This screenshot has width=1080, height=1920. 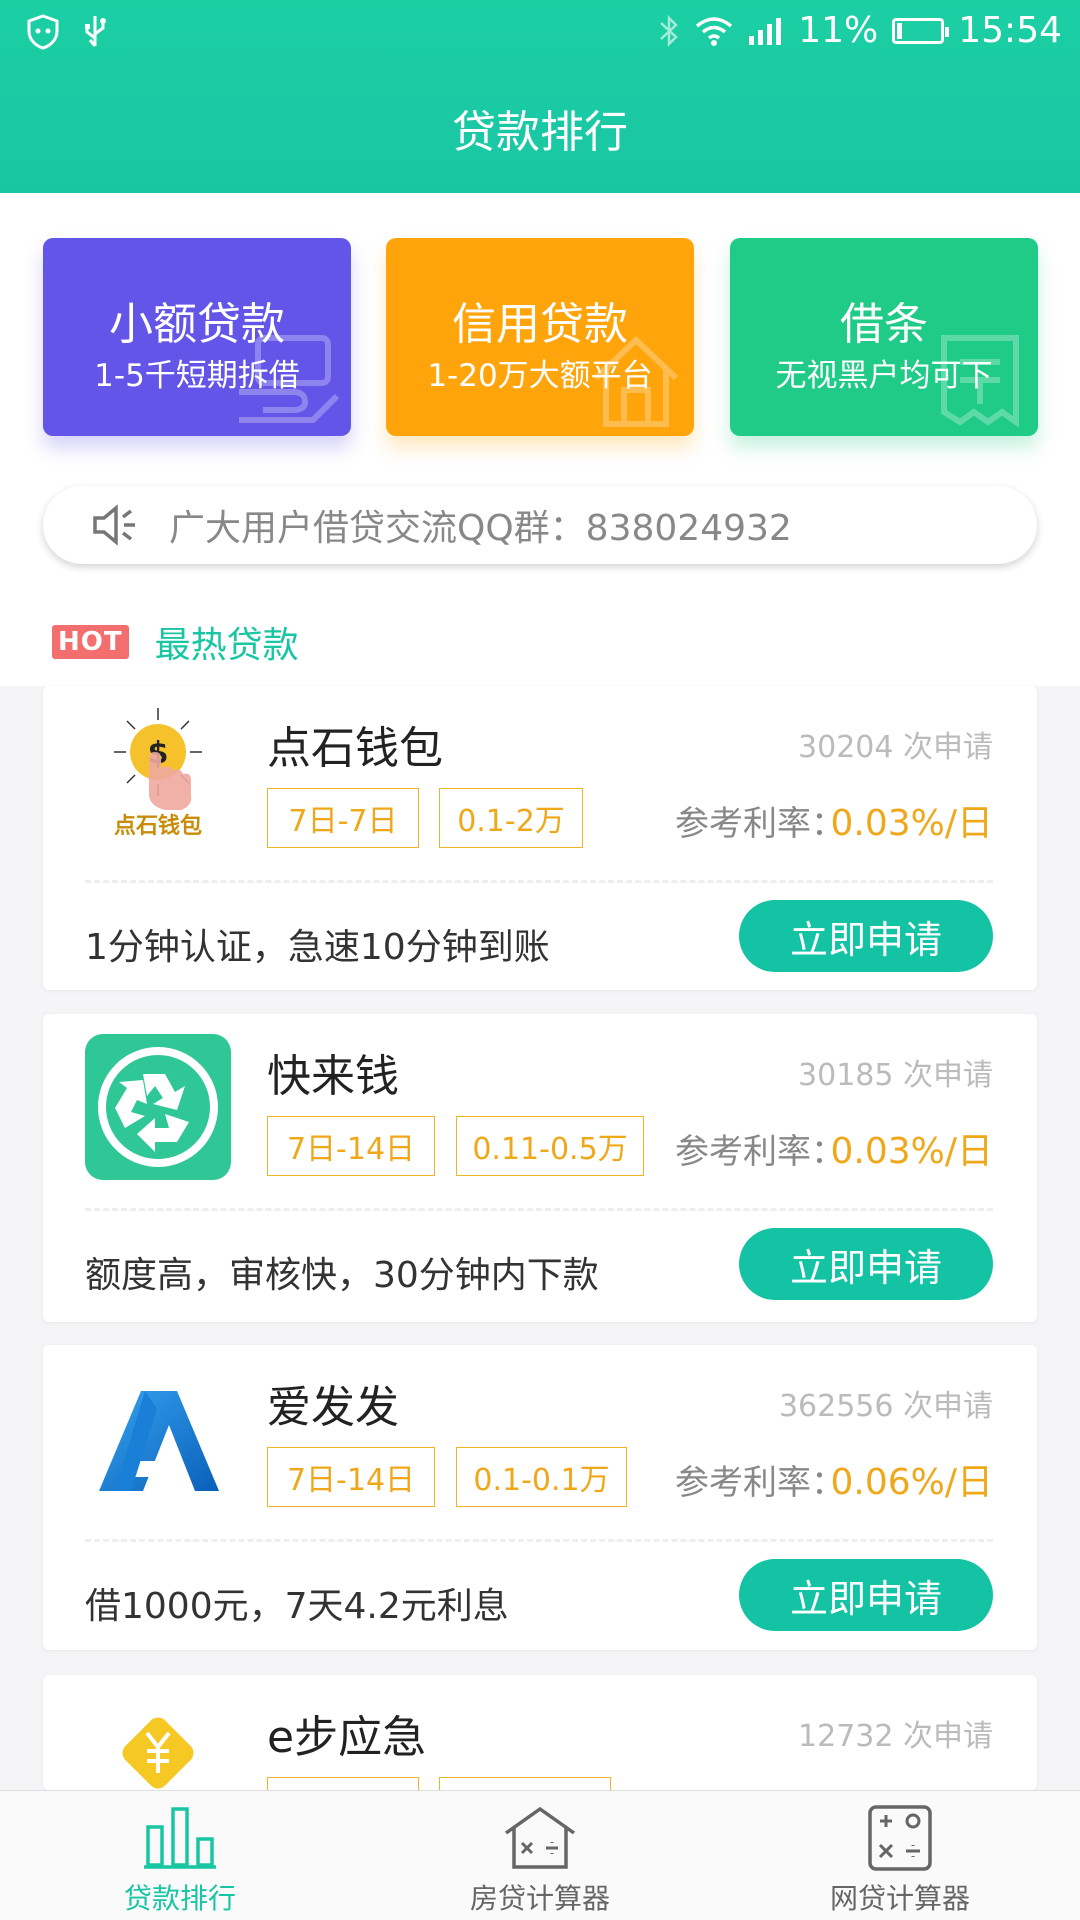 What do you see at coordinates (714, 31) in the screenshot?
I see `wifi-icon` at bounding box center [714, 31].